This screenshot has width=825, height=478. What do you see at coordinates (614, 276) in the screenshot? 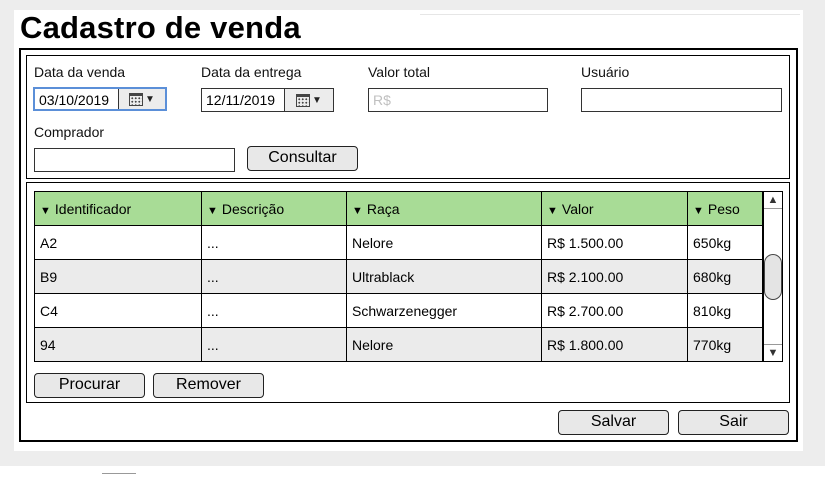
I see `cell-valor: R$ 2.100.00` at bounding box center [614, 276].